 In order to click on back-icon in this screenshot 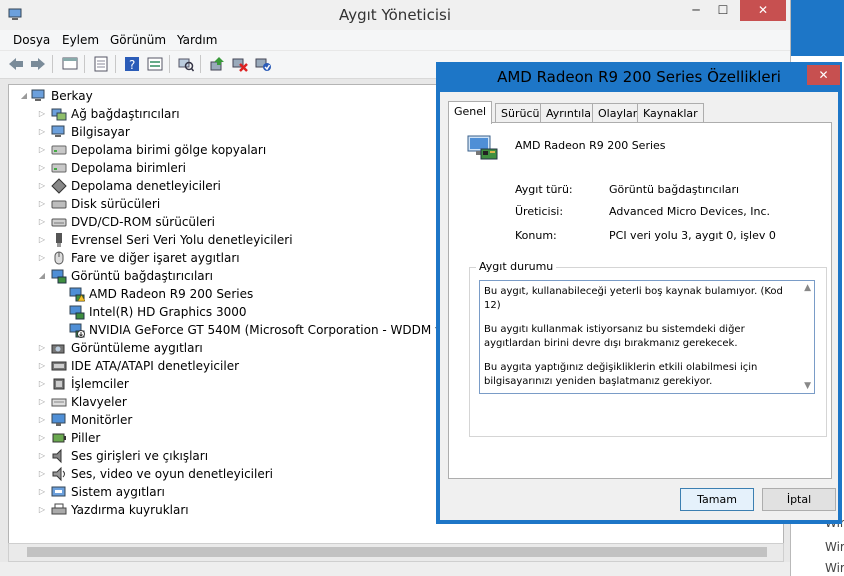, I will do `click(16, 64)`.